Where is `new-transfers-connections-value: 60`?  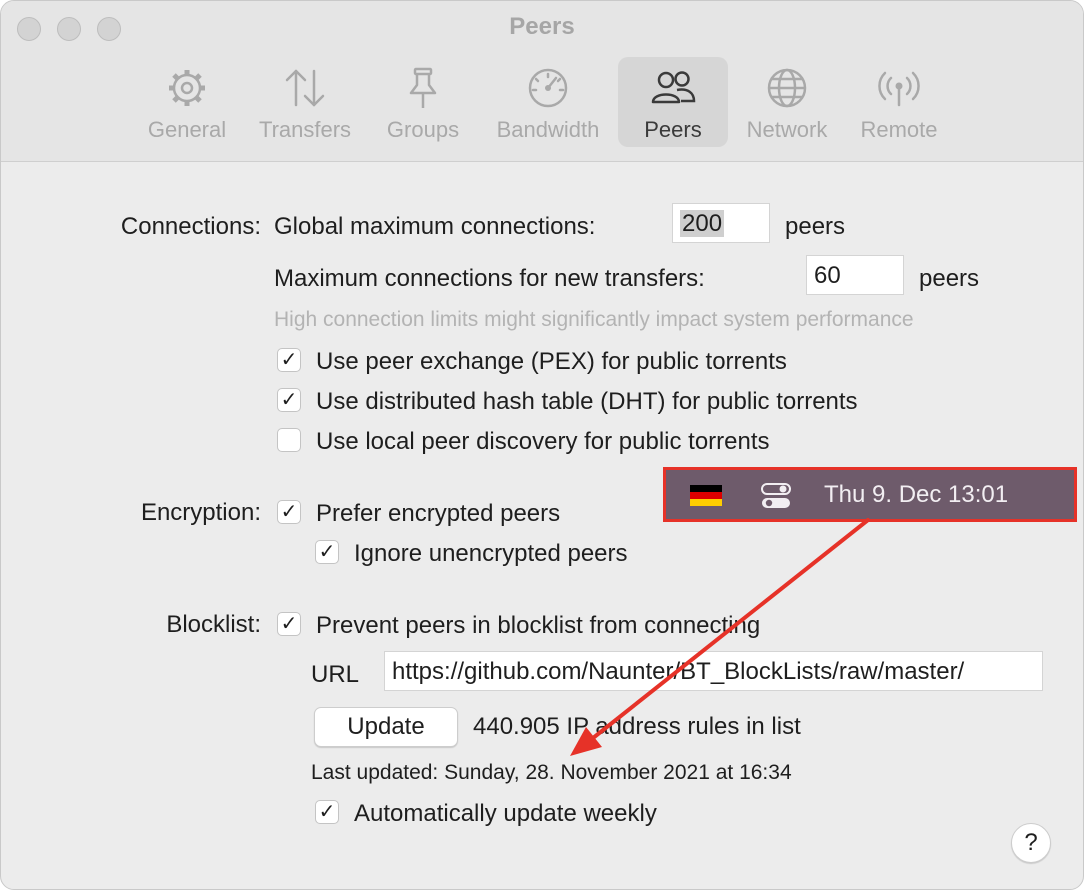
new-transfers-connections-value: 60 is located at coordinates (827, 275).